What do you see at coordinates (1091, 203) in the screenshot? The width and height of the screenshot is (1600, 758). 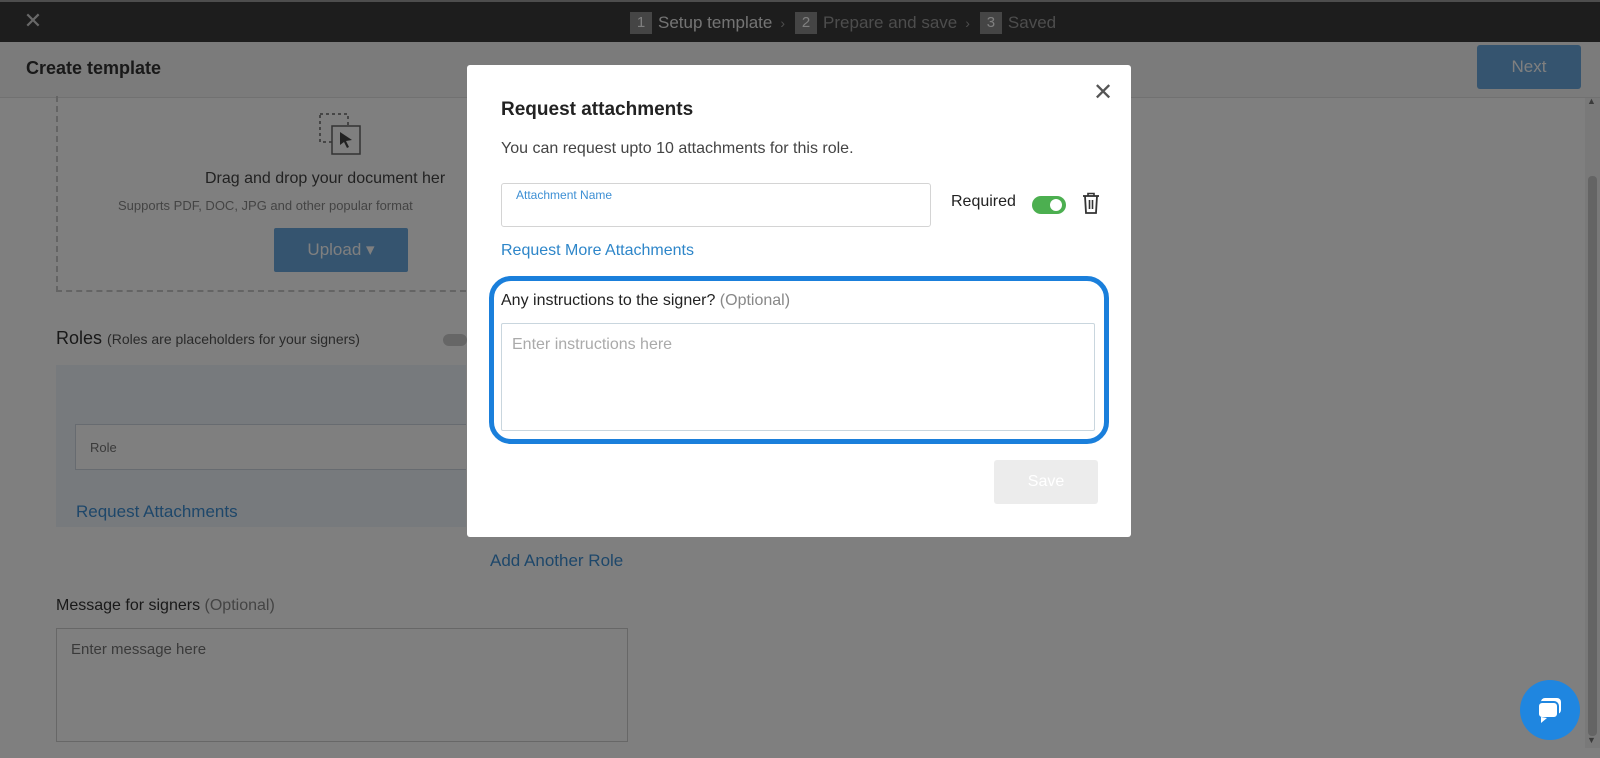 I see `trash-icon` at bounding box center [1091, 203].